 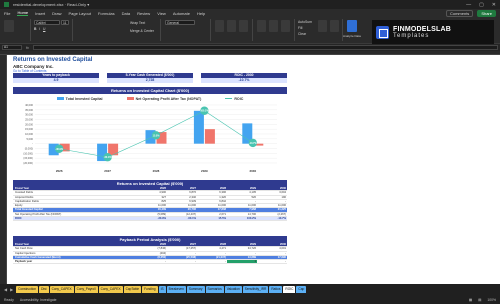 What do you see at coordinates (242, 257) in the screenshot?
I see `table-cell: 13,689` at bounding box center [242, 257].